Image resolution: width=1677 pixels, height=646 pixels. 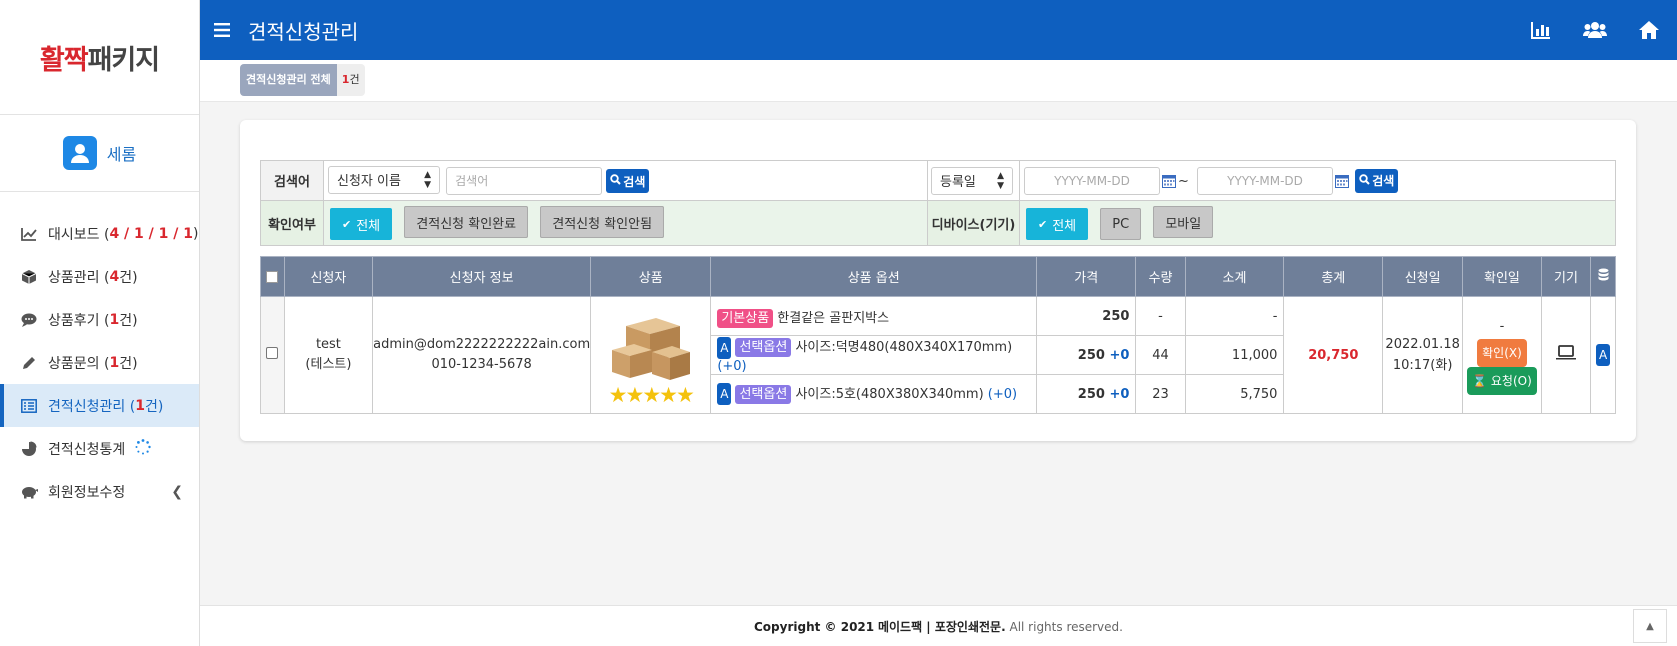 What do you see at coordinates (1650, 626) in the screenshot?
I see `scroll-to-top-button: ▲` at bounding box center [1650, 626].